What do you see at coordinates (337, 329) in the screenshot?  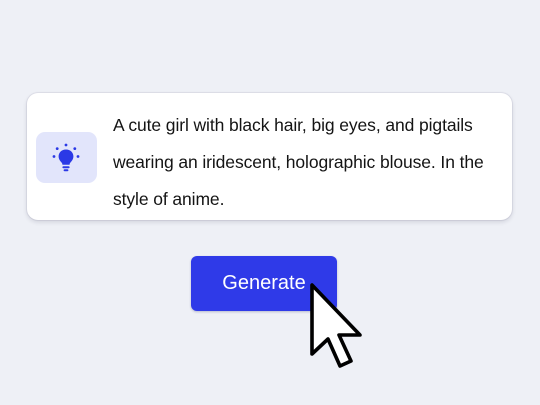 I see `mouse-pointer-icon` at bounding box center [337, 329].